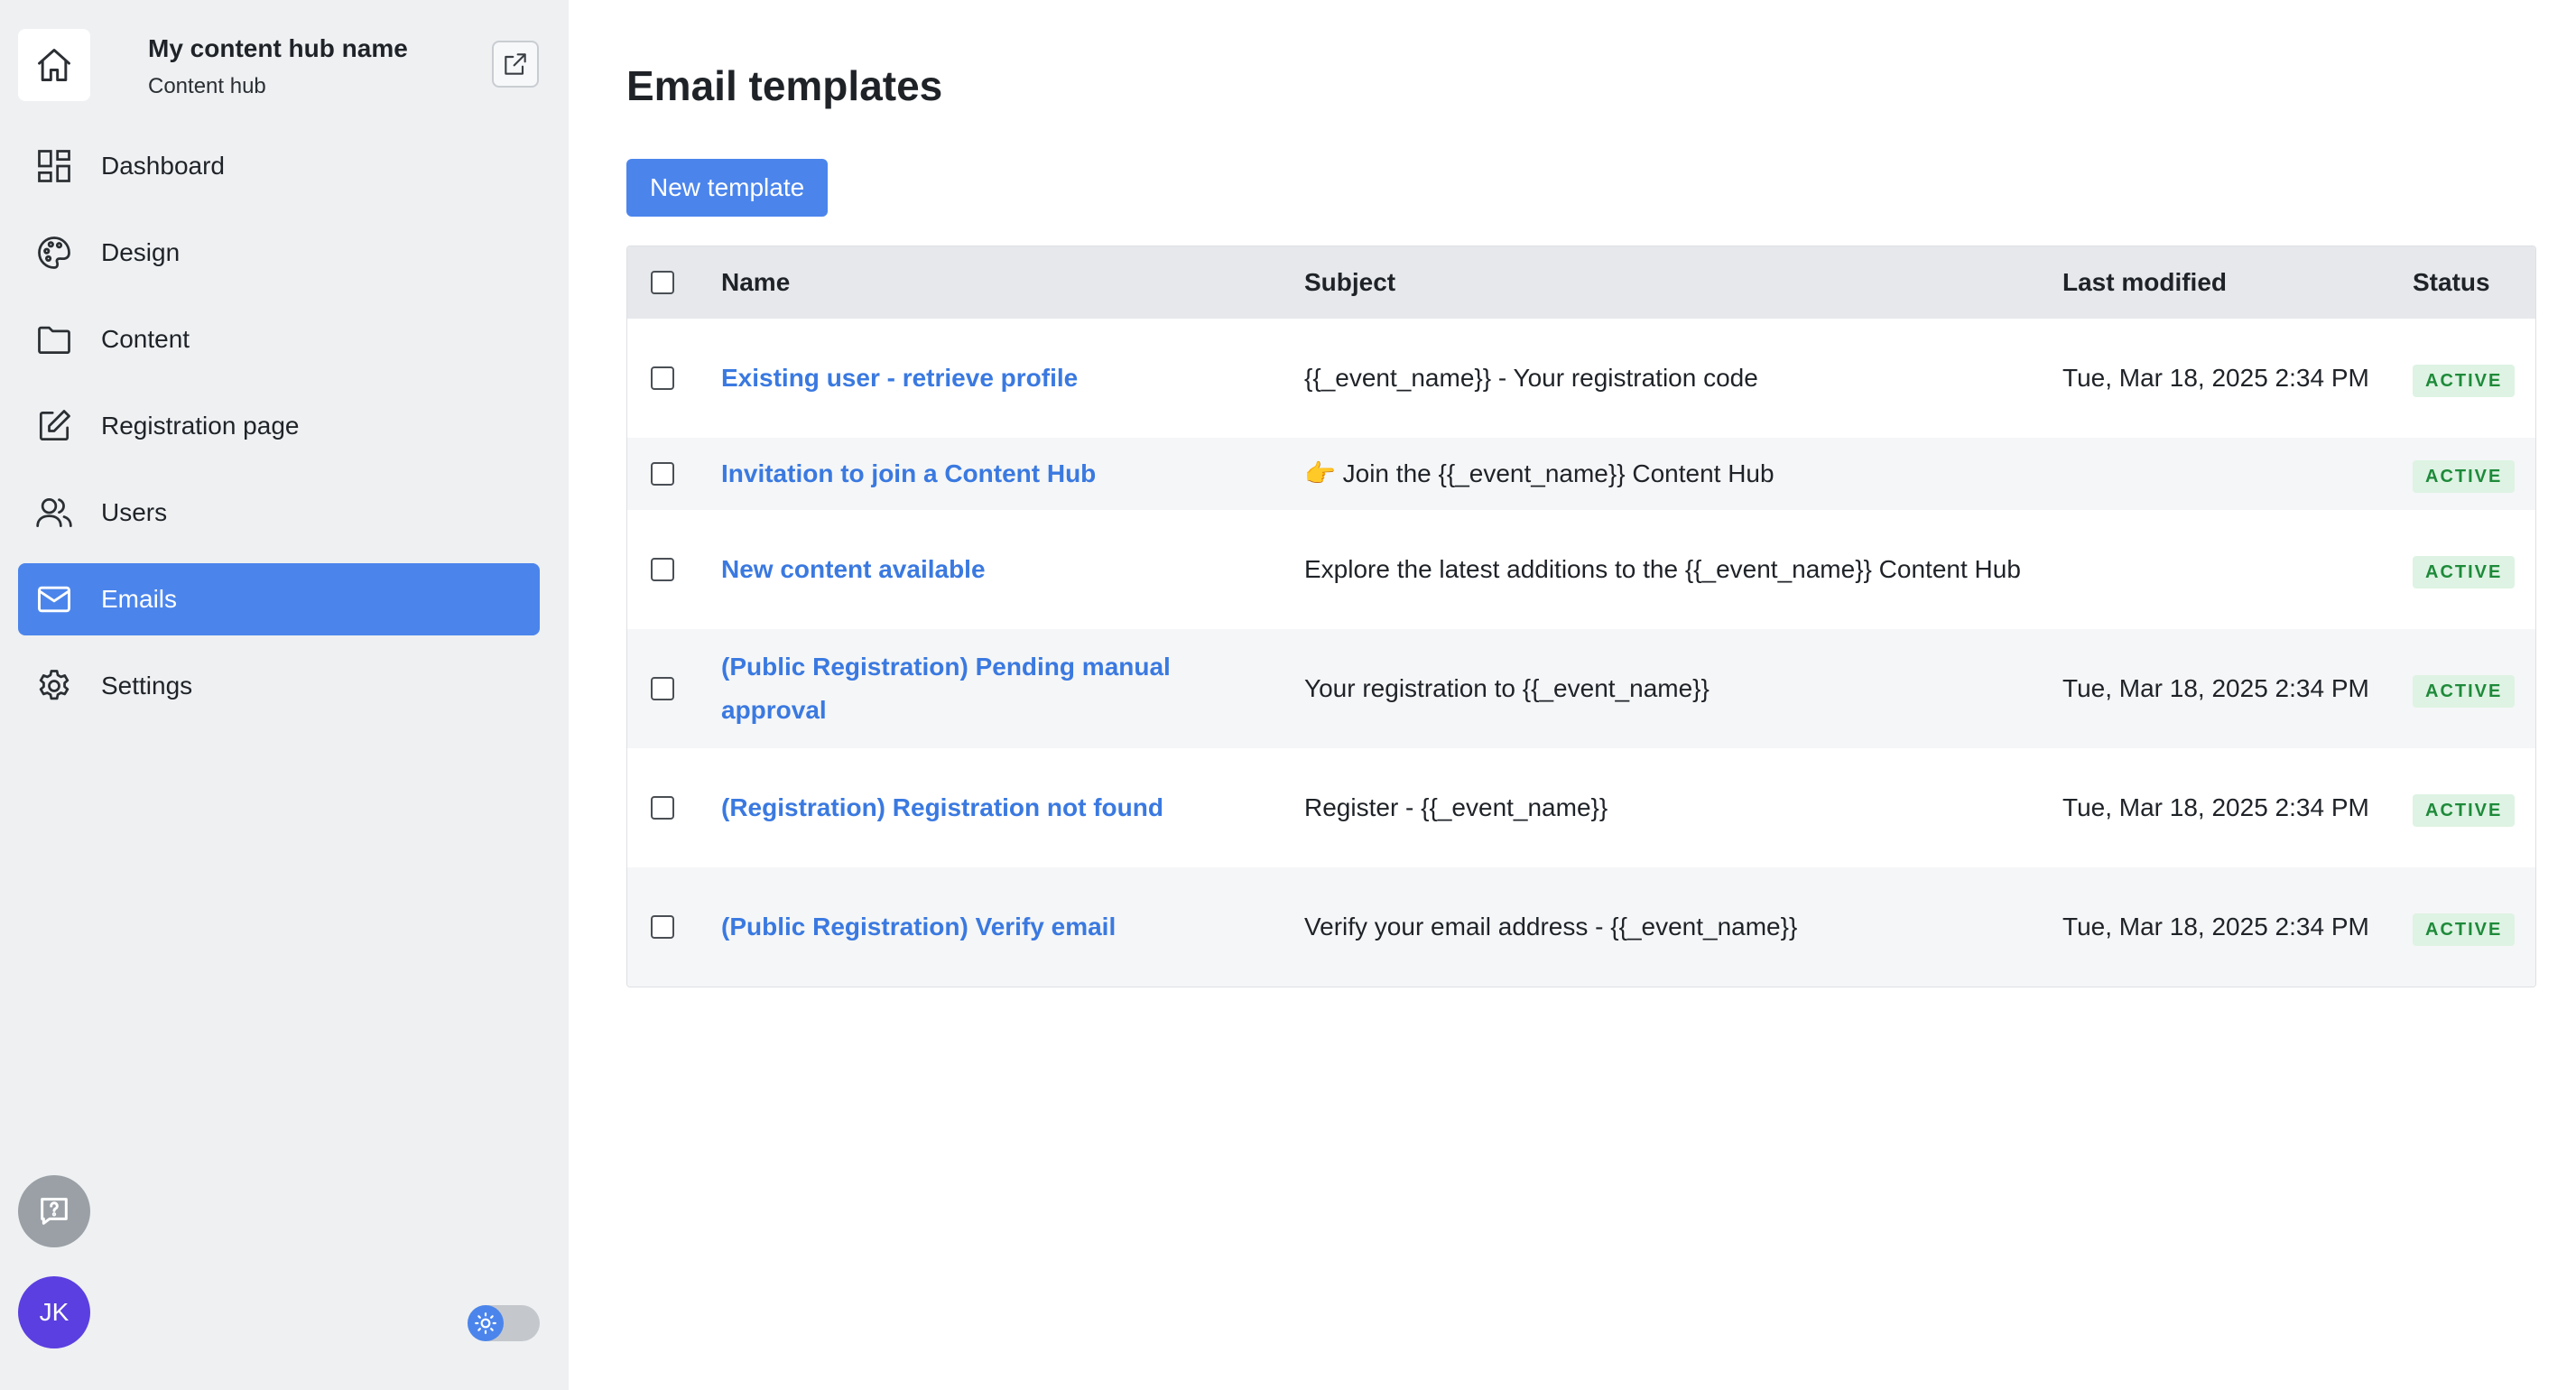 The width and height of the screenshot is (2576, 1390). What do you see at coordinates (279, 599) in the screenshot?
I see `sidebar-item-emails: Emails` at bounding box center [279, 599].